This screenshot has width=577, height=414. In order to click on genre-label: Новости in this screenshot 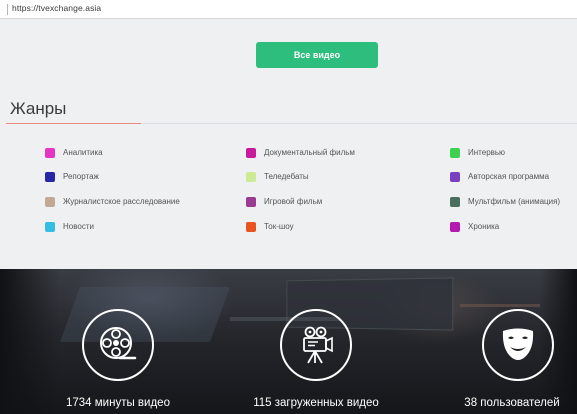, I will do `click(78, 226)`.